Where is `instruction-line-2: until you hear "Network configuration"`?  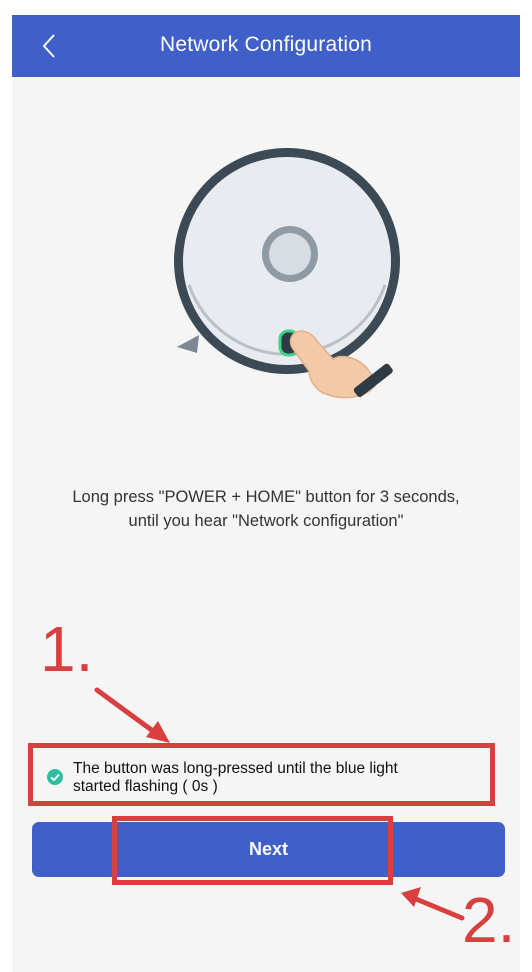
instruction-line-2: until you hear "Network configuration" is located at coordinates (266, 521).